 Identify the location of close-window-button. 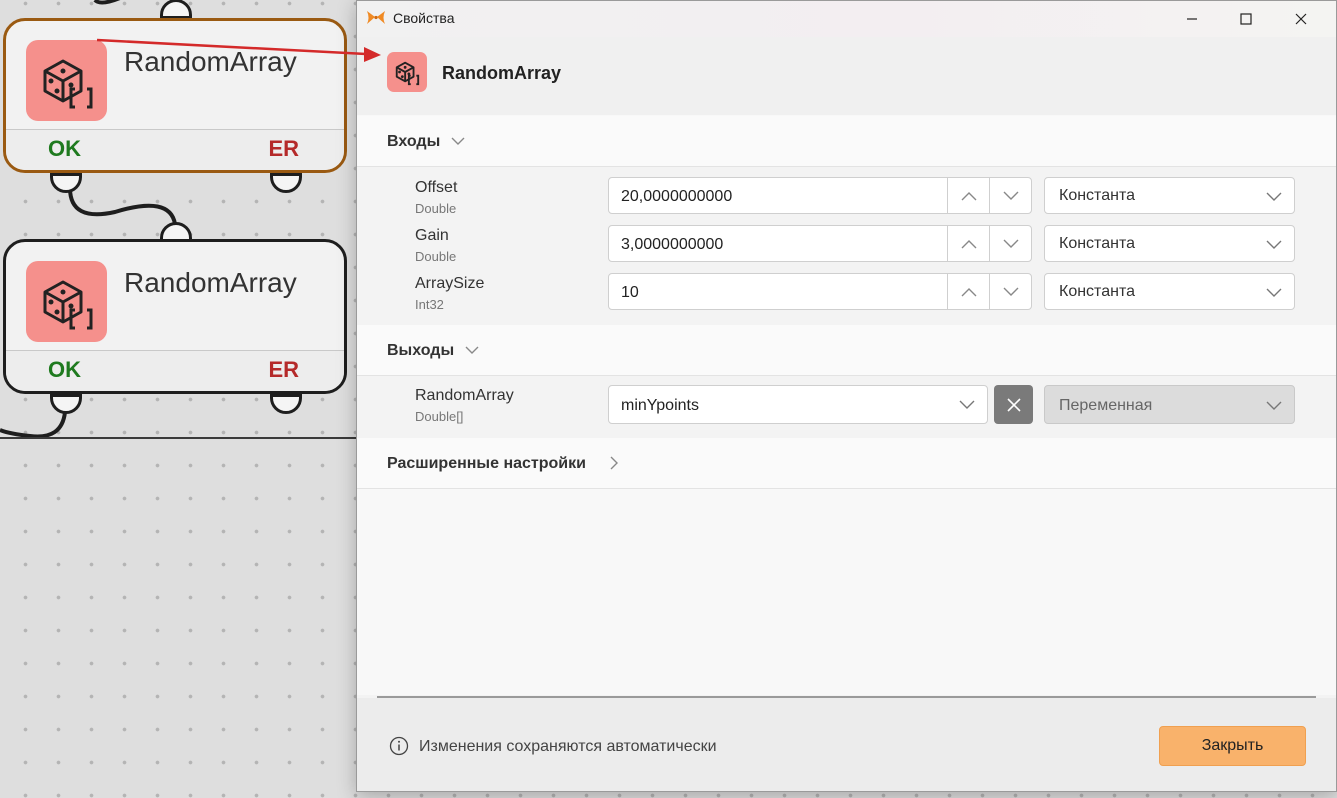
(1301, 19).